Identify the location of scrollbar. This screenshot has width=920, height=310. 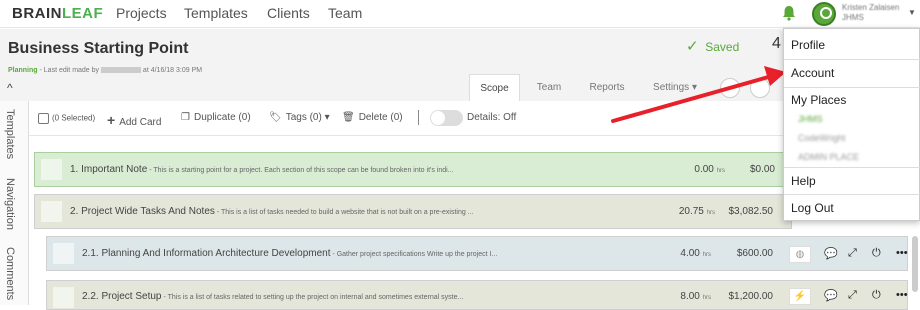
(915, 264).